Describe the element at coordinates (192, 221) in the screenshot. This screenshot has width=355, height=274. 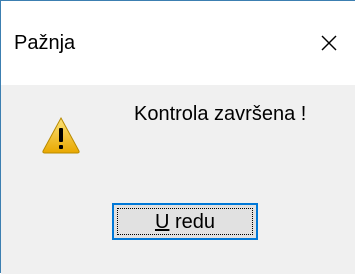
I see `ok-button-label-rest: redu` at that location.